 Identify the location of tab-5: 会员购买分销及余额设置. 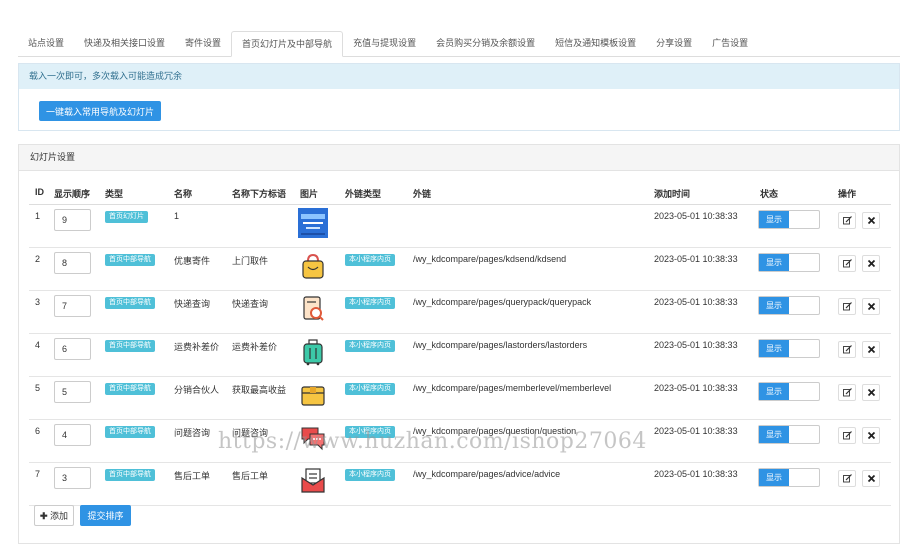
(485, 43).